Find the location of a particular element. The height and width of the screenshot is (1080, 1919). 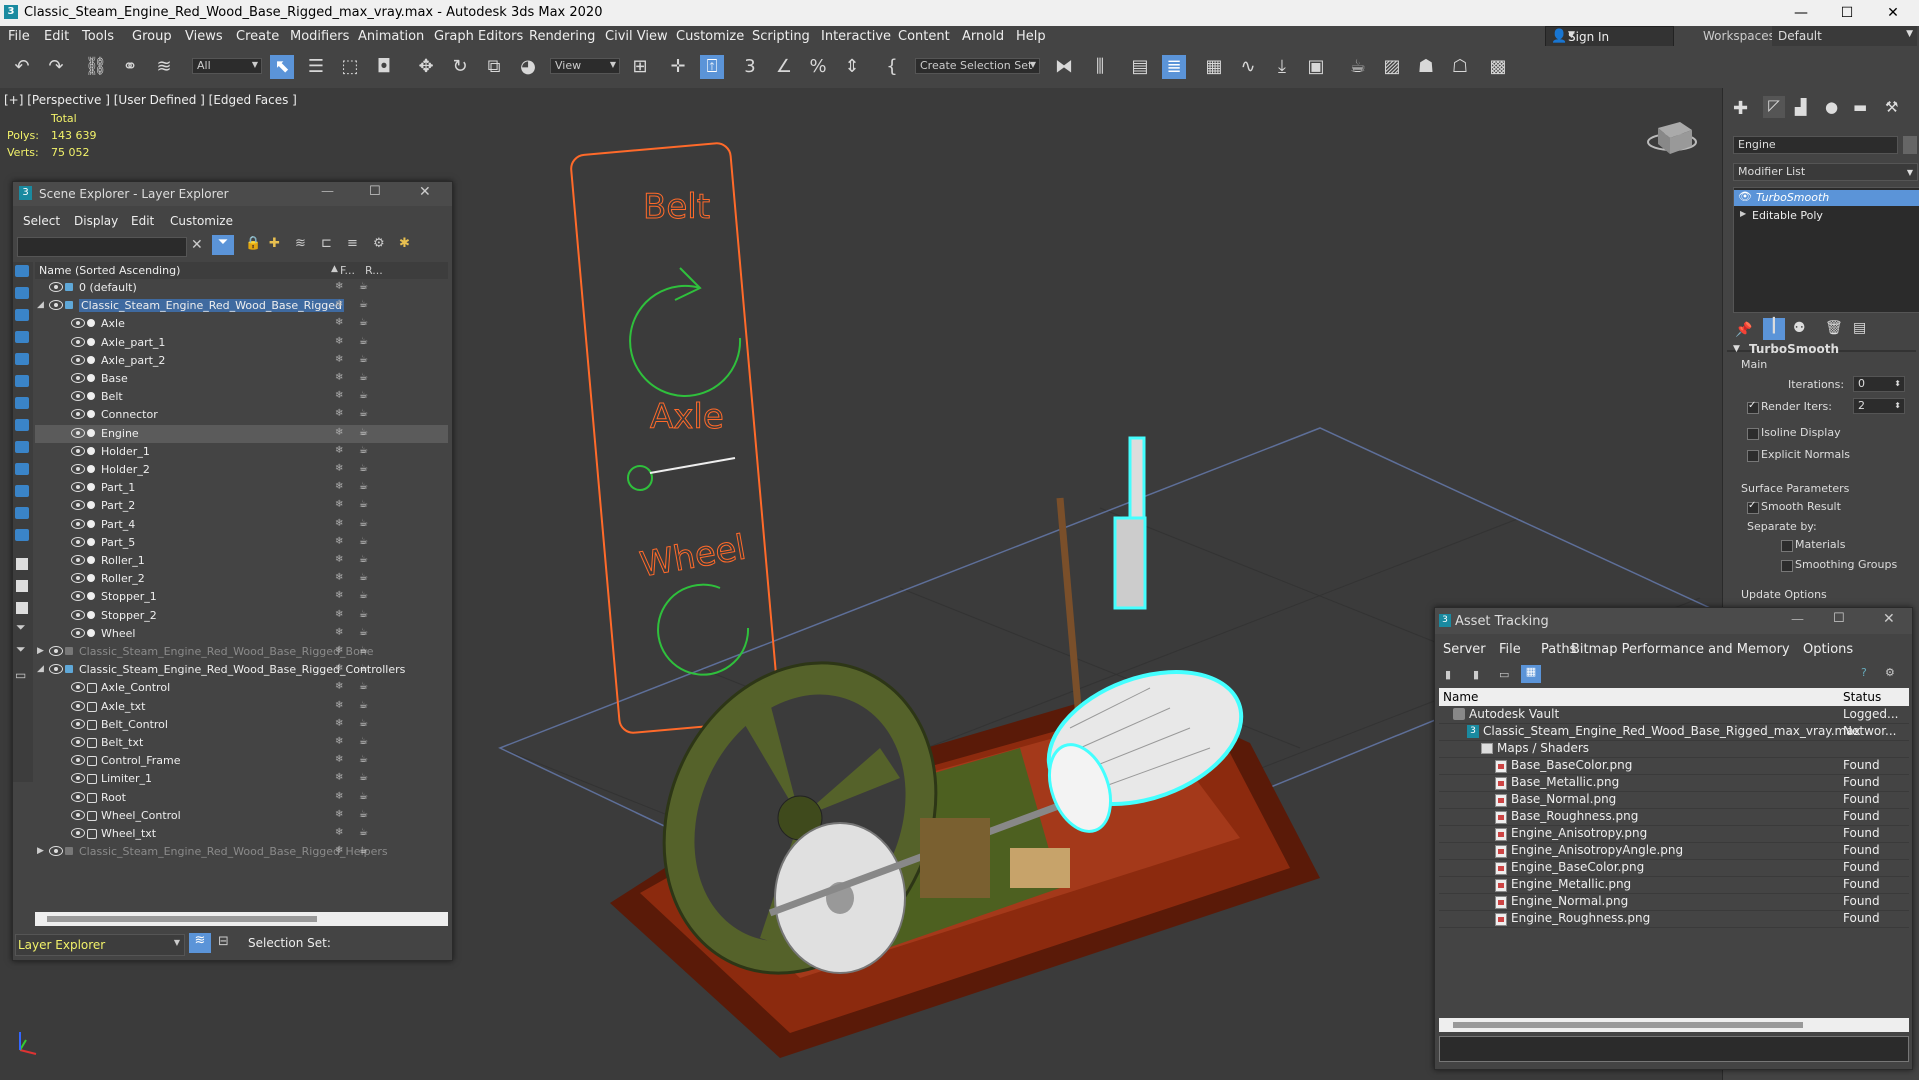

menu-create: Create is located at coordinates (257, 36).